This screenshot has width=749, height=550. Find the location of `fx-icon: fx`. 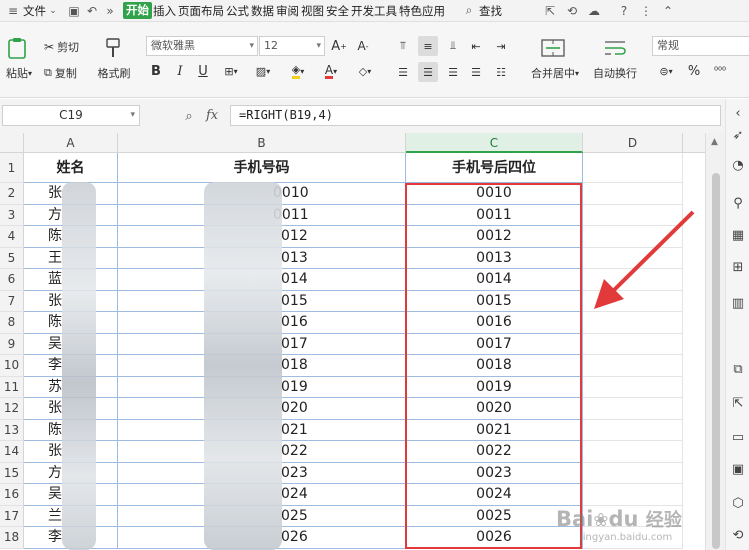

fx-icon: fx is located at coordinates (212, 115).